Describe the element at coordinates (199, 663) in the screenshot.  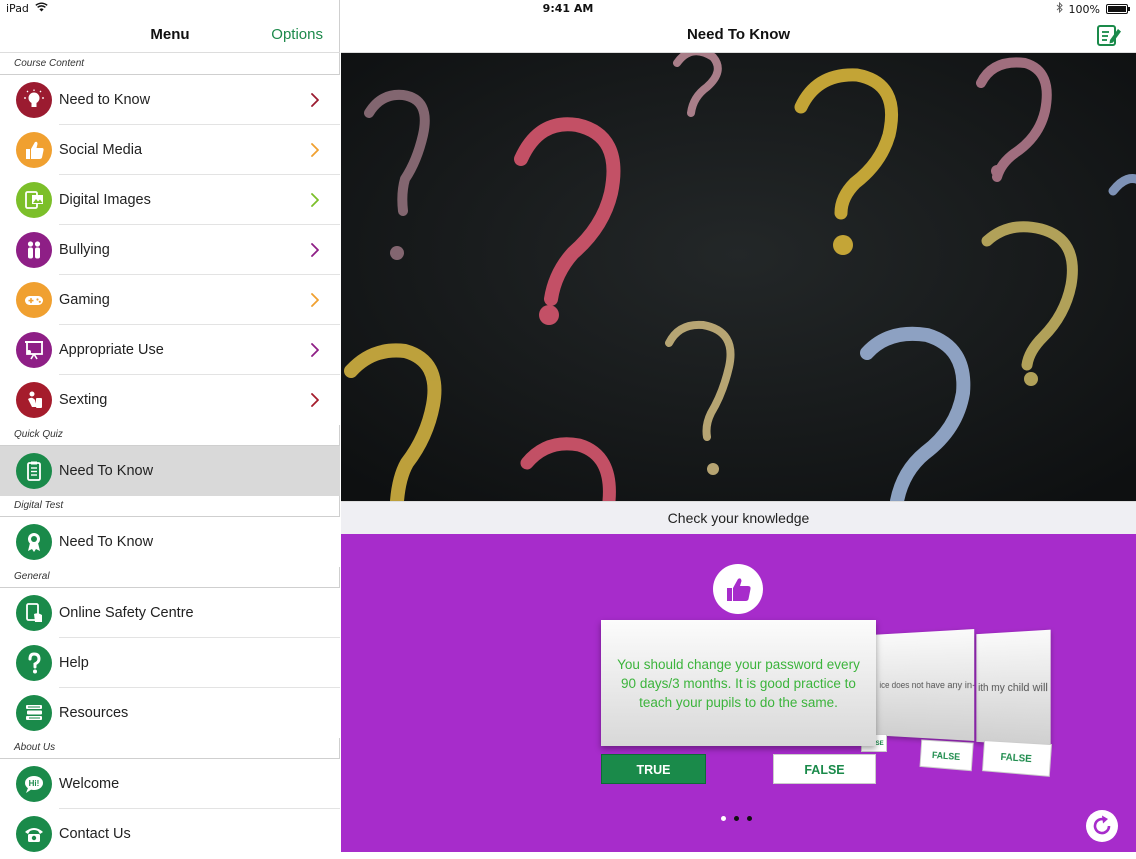
I see `menu-item-label: Help` at that location.